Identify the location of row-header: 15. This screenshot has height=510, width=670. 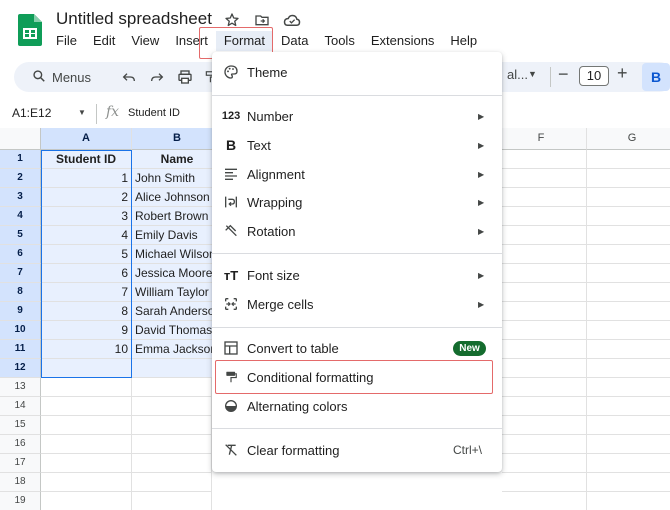
(20, 425).